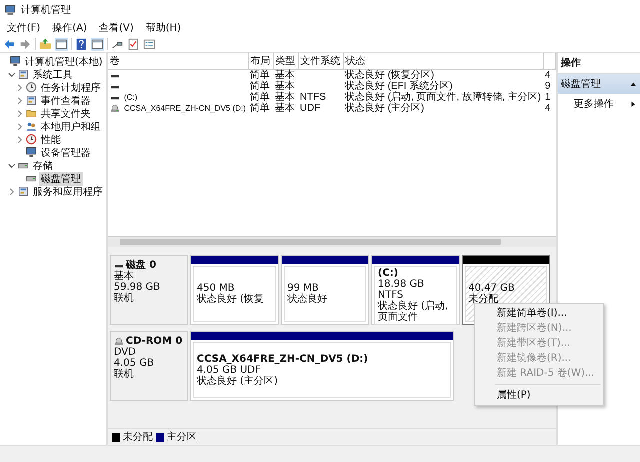  What do you see at coordinates (548, 108) in the screenshot?
I see `table-cell-text: 4` at bounding box center [548, 108].